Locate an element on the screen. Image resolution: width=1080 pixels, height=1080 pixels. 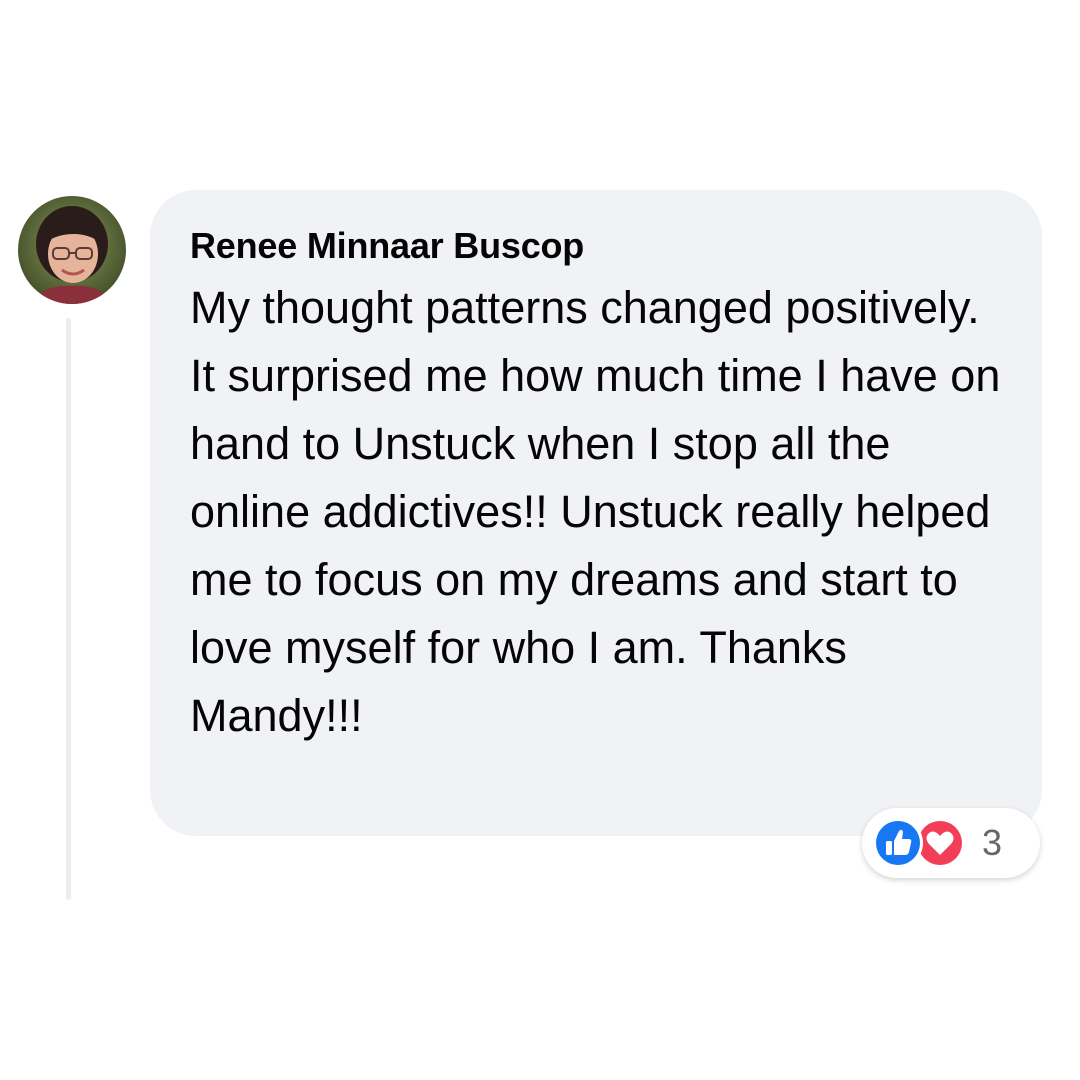
avatar is located at coordinates (72, 250).